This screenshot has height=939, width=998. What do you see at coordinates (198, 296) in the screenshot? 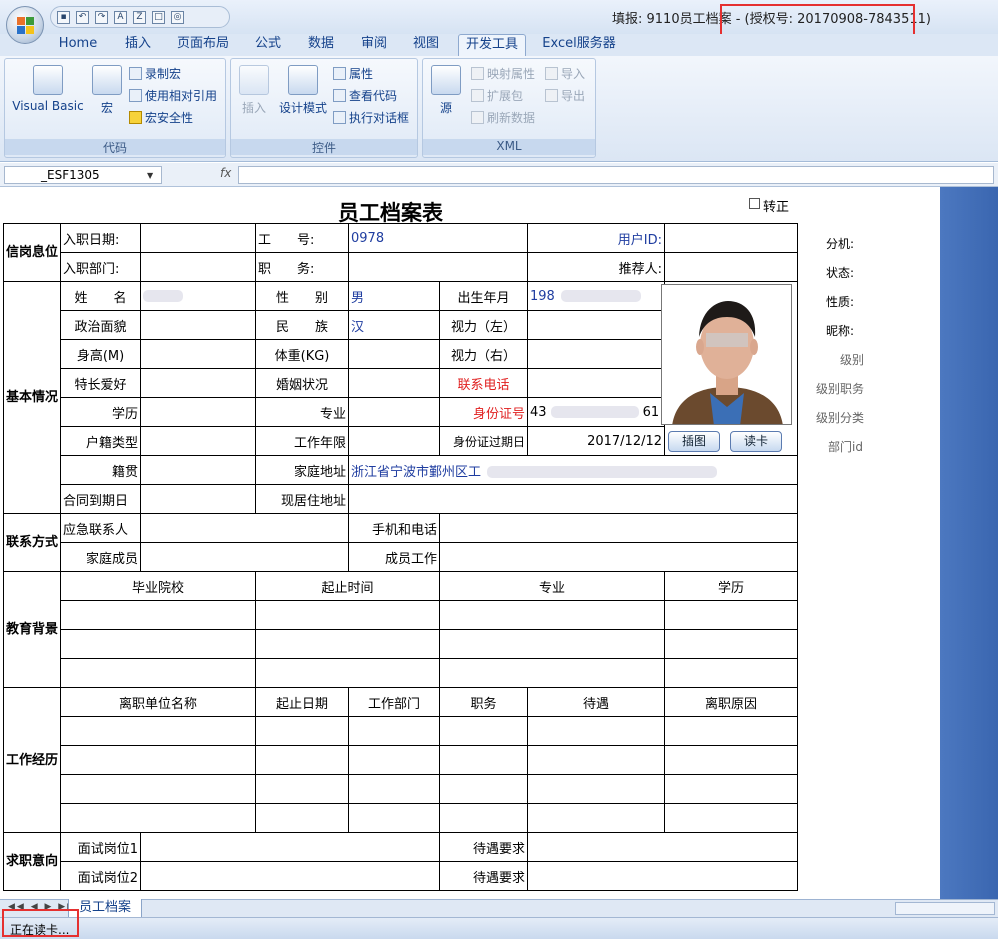
I see `name-cell` at bounding box center [198, 296].